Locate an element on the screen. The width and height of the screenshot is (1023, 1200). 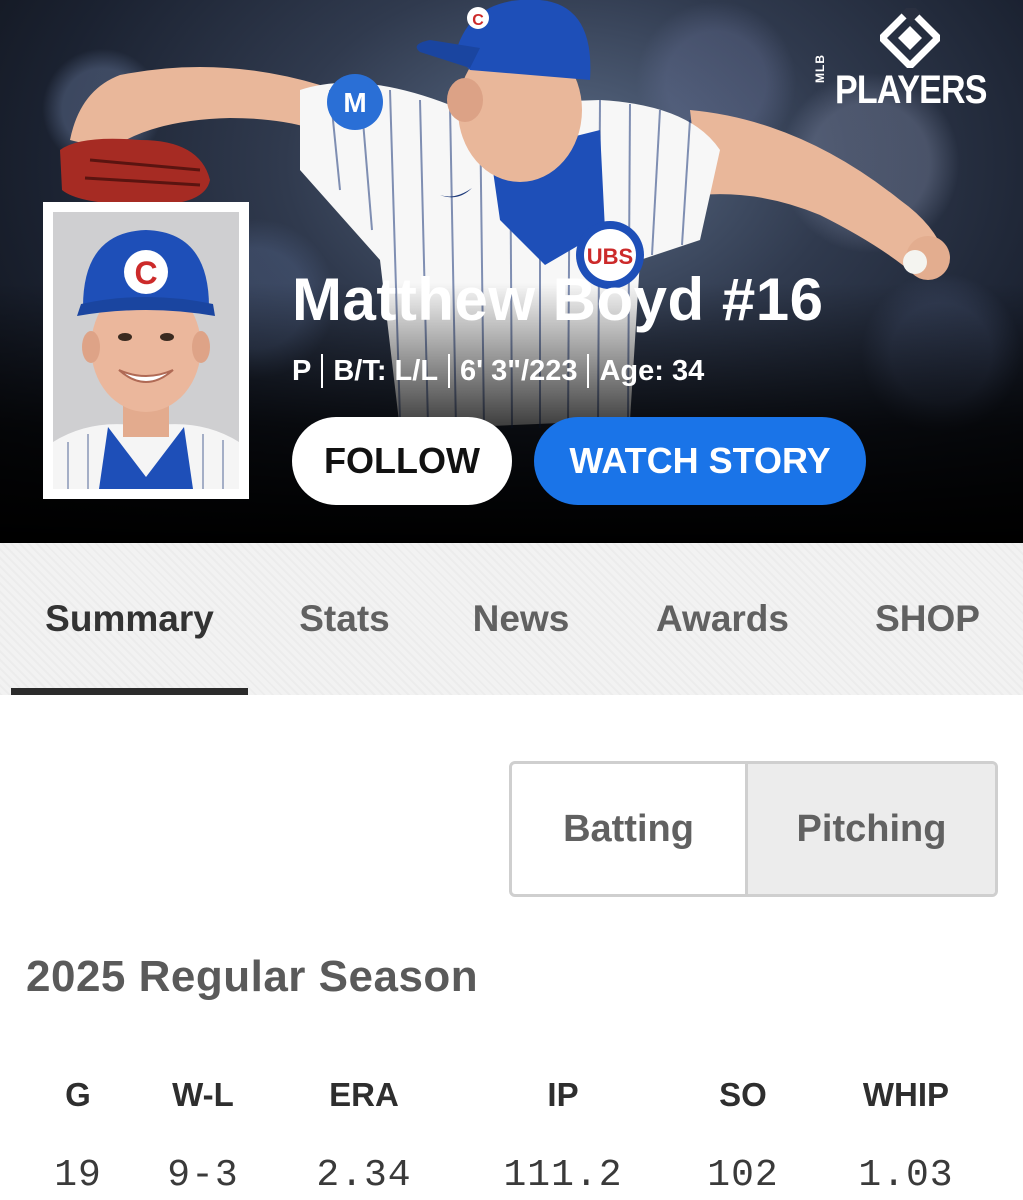
stat-header: ERA is located at coordinates (364, 1094).